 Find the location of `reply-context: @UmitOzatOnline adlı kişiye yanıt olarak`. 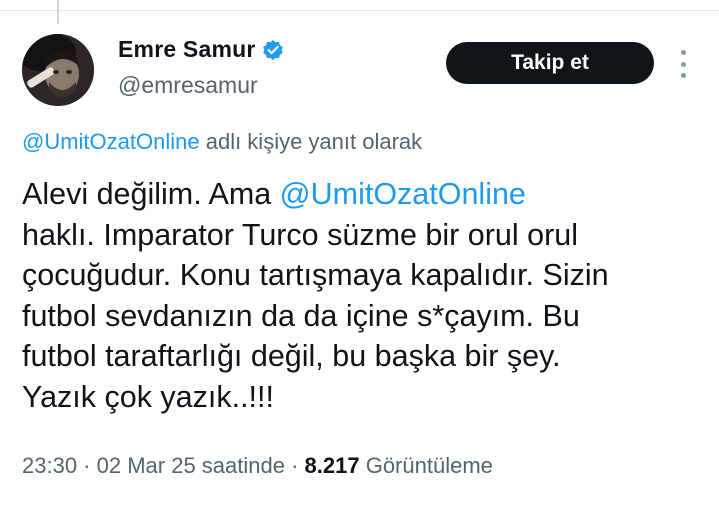

reply-context: @UmitOzatOnline adlı kişiye yanıt olarak is located at coordinates (222, 142).